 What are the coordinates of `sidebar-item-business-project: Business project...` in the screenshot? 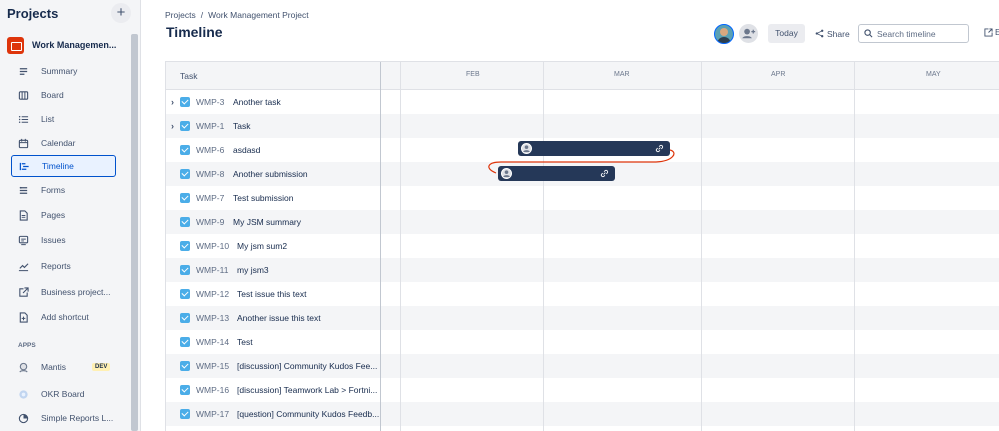 It's located at (63, 292).